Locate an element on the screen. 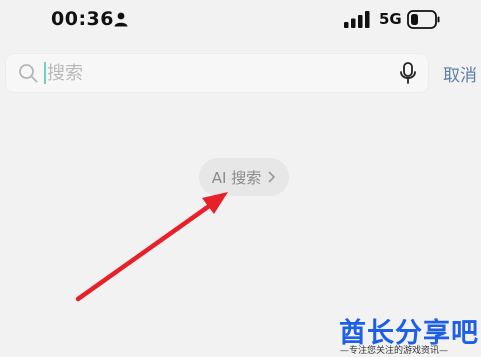 The height and width of the screenshot is (357, 481). search-icon is located at coordinates (28, 73).